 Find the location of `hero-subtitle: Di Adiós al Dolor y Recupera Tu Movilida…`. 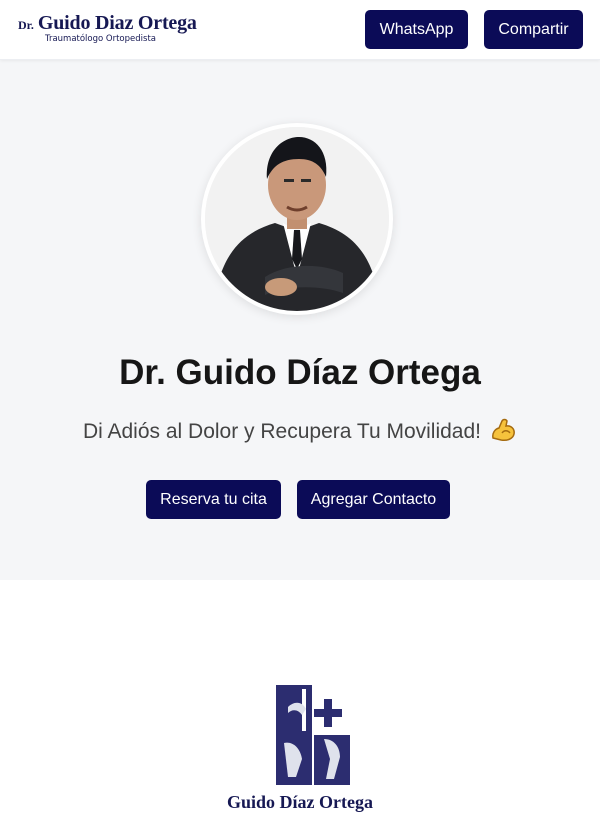

hero-subtitle: Di Adiós al Dolor y Recupera Tu Movilida… is located at coordinates (300, 430).